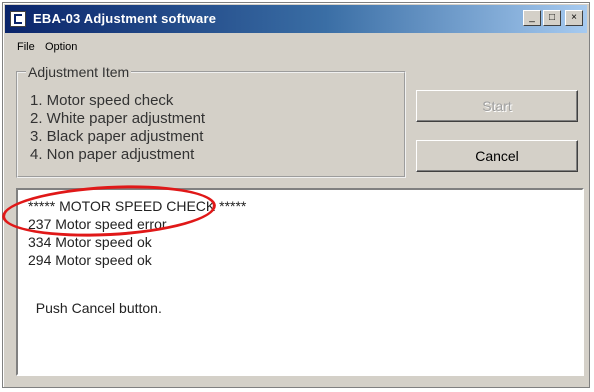 The image size is (594, 392). What do you see at coordinates (102, 100) in the screenshot?
I see `adjustment-item: 1. Motor speed check` at bounding box center [102, 100].